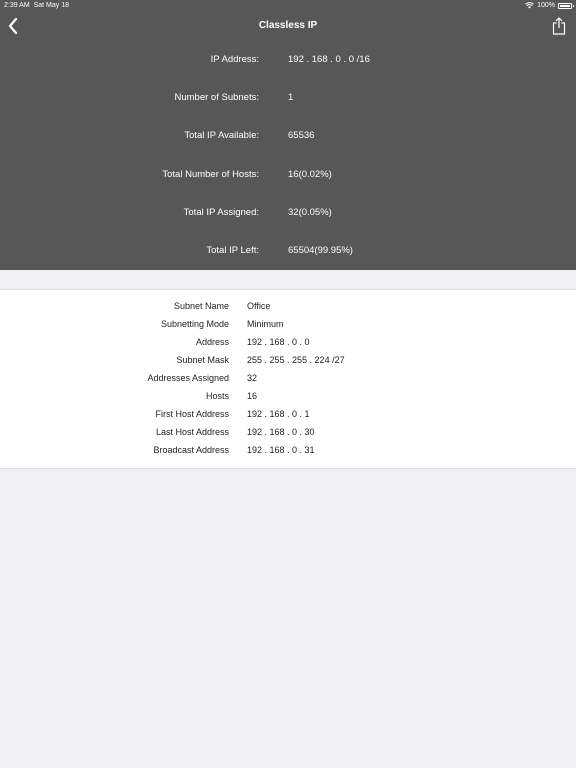 The width and height of the screenshot is (576, 768). What do you see at coordinates (301, 135) in the screenshot?
I see `summary-value: 65536` at bounding box center [301, 135].